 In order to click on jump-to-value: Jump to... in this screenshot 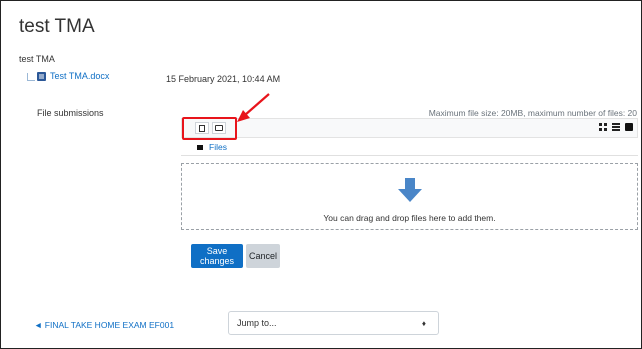, I will do `click(257, 323)`.